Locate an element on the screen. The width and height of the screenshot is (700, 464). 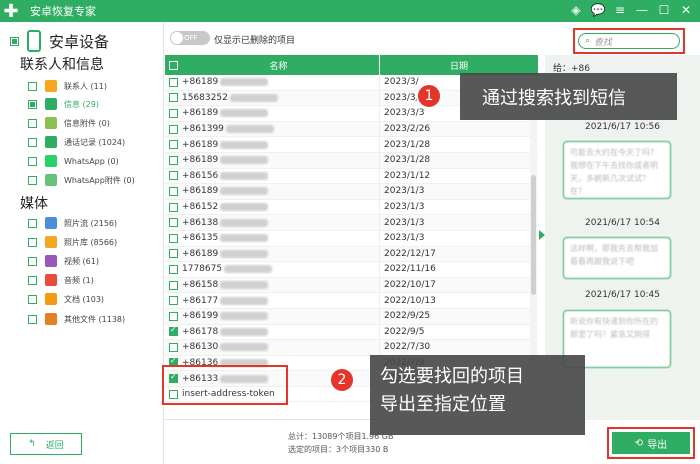
message-bubble: 这样啊，那我先去帮我加看看再跟我说下吧 is located at coordinates (617, 258).